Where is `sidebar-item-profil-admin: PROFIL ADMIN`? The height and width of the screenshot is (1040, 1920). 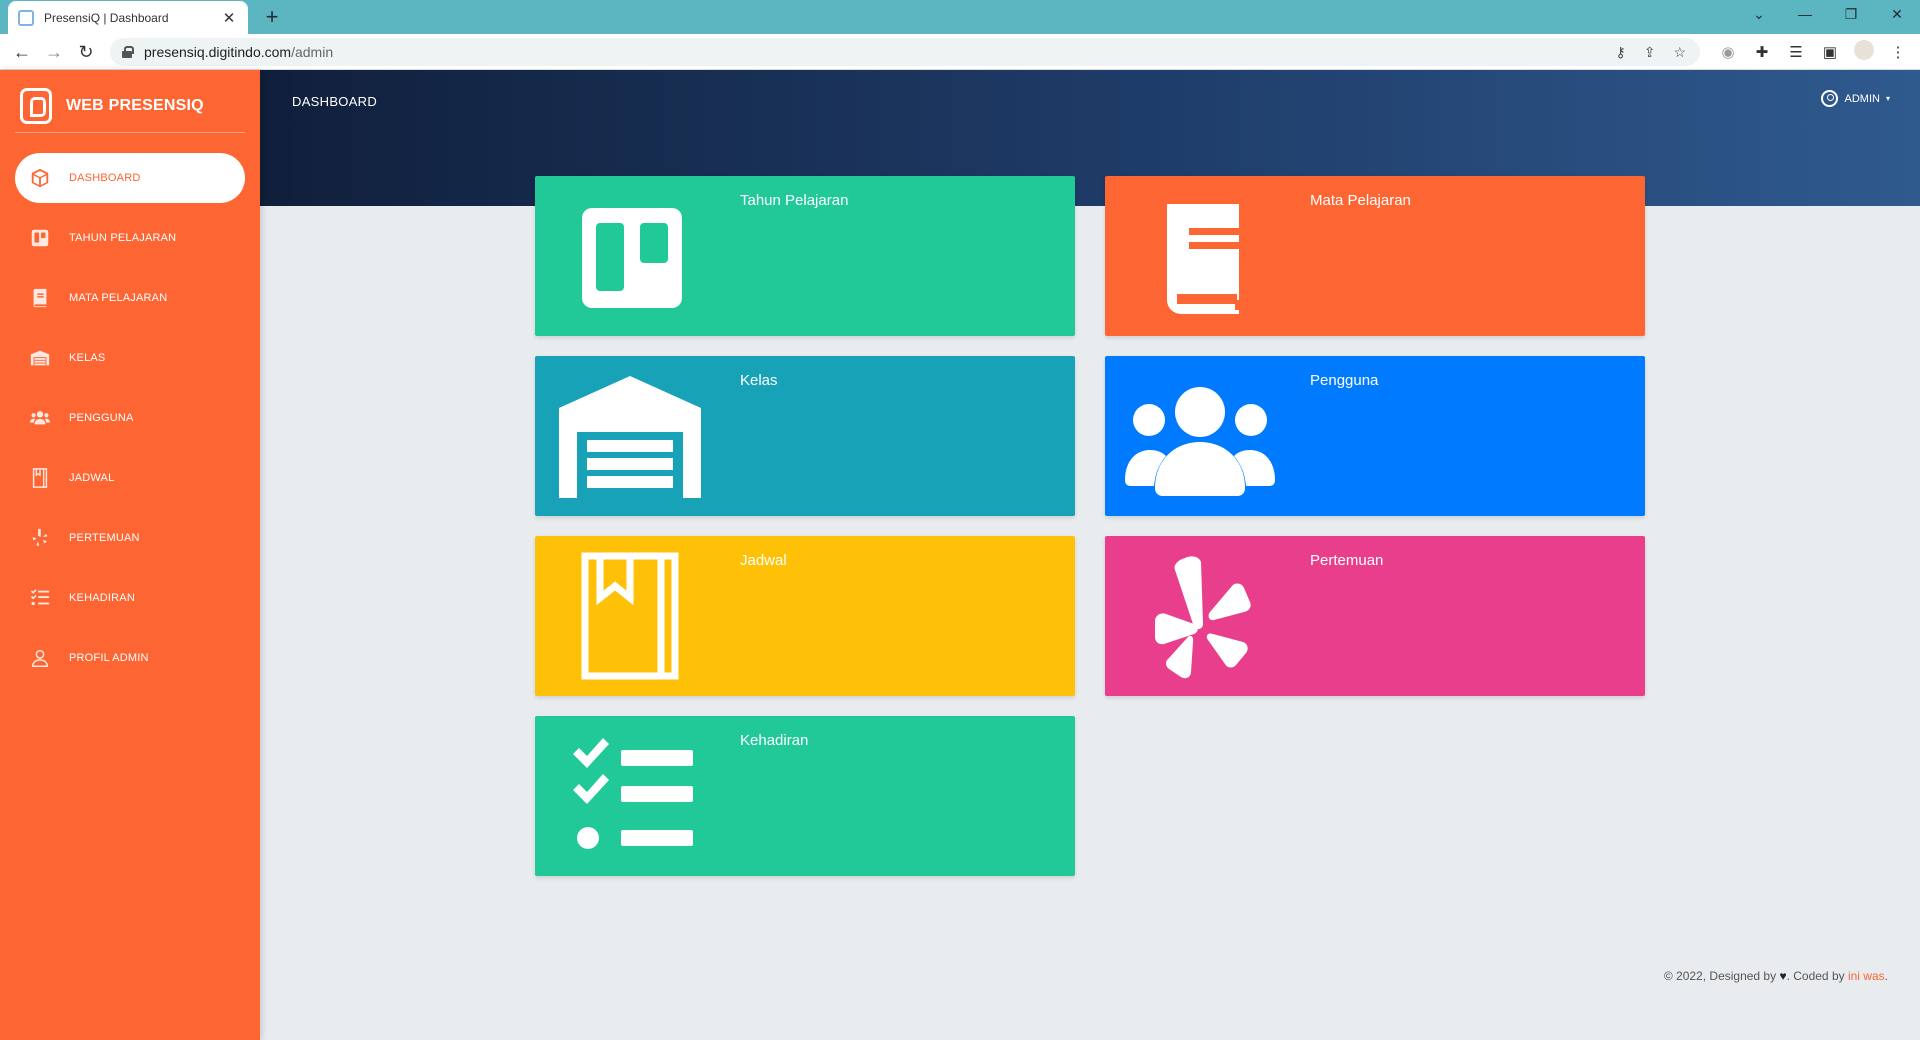
sidebar-item-profil-admin: PROFIL ADMIN is located at coordinates (130, 658).